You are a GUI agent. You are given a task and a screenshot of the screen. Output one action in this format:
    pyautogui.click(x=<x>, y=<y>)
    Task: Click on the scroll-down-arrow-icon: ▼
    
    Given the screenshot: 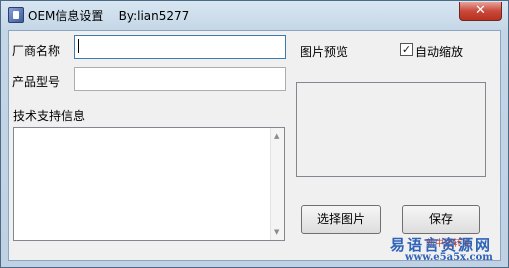 What is the action you would take?
    pyautogui.click(x=276, y=232)
    